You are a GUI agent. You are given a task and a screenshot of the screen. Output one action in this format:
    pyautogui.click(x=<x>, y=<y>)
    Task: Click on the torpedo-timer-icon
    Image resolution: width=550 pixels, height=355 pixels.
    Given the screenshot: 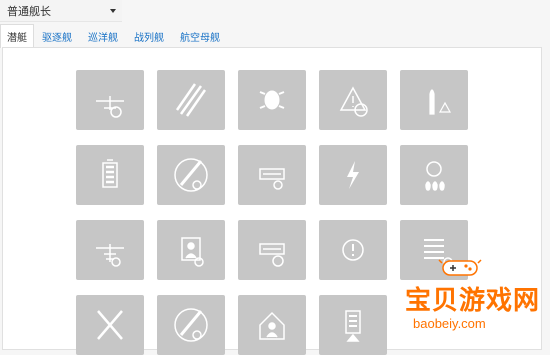 What is the action you would take?
    pyautogui.click(x=191, y=325)
    